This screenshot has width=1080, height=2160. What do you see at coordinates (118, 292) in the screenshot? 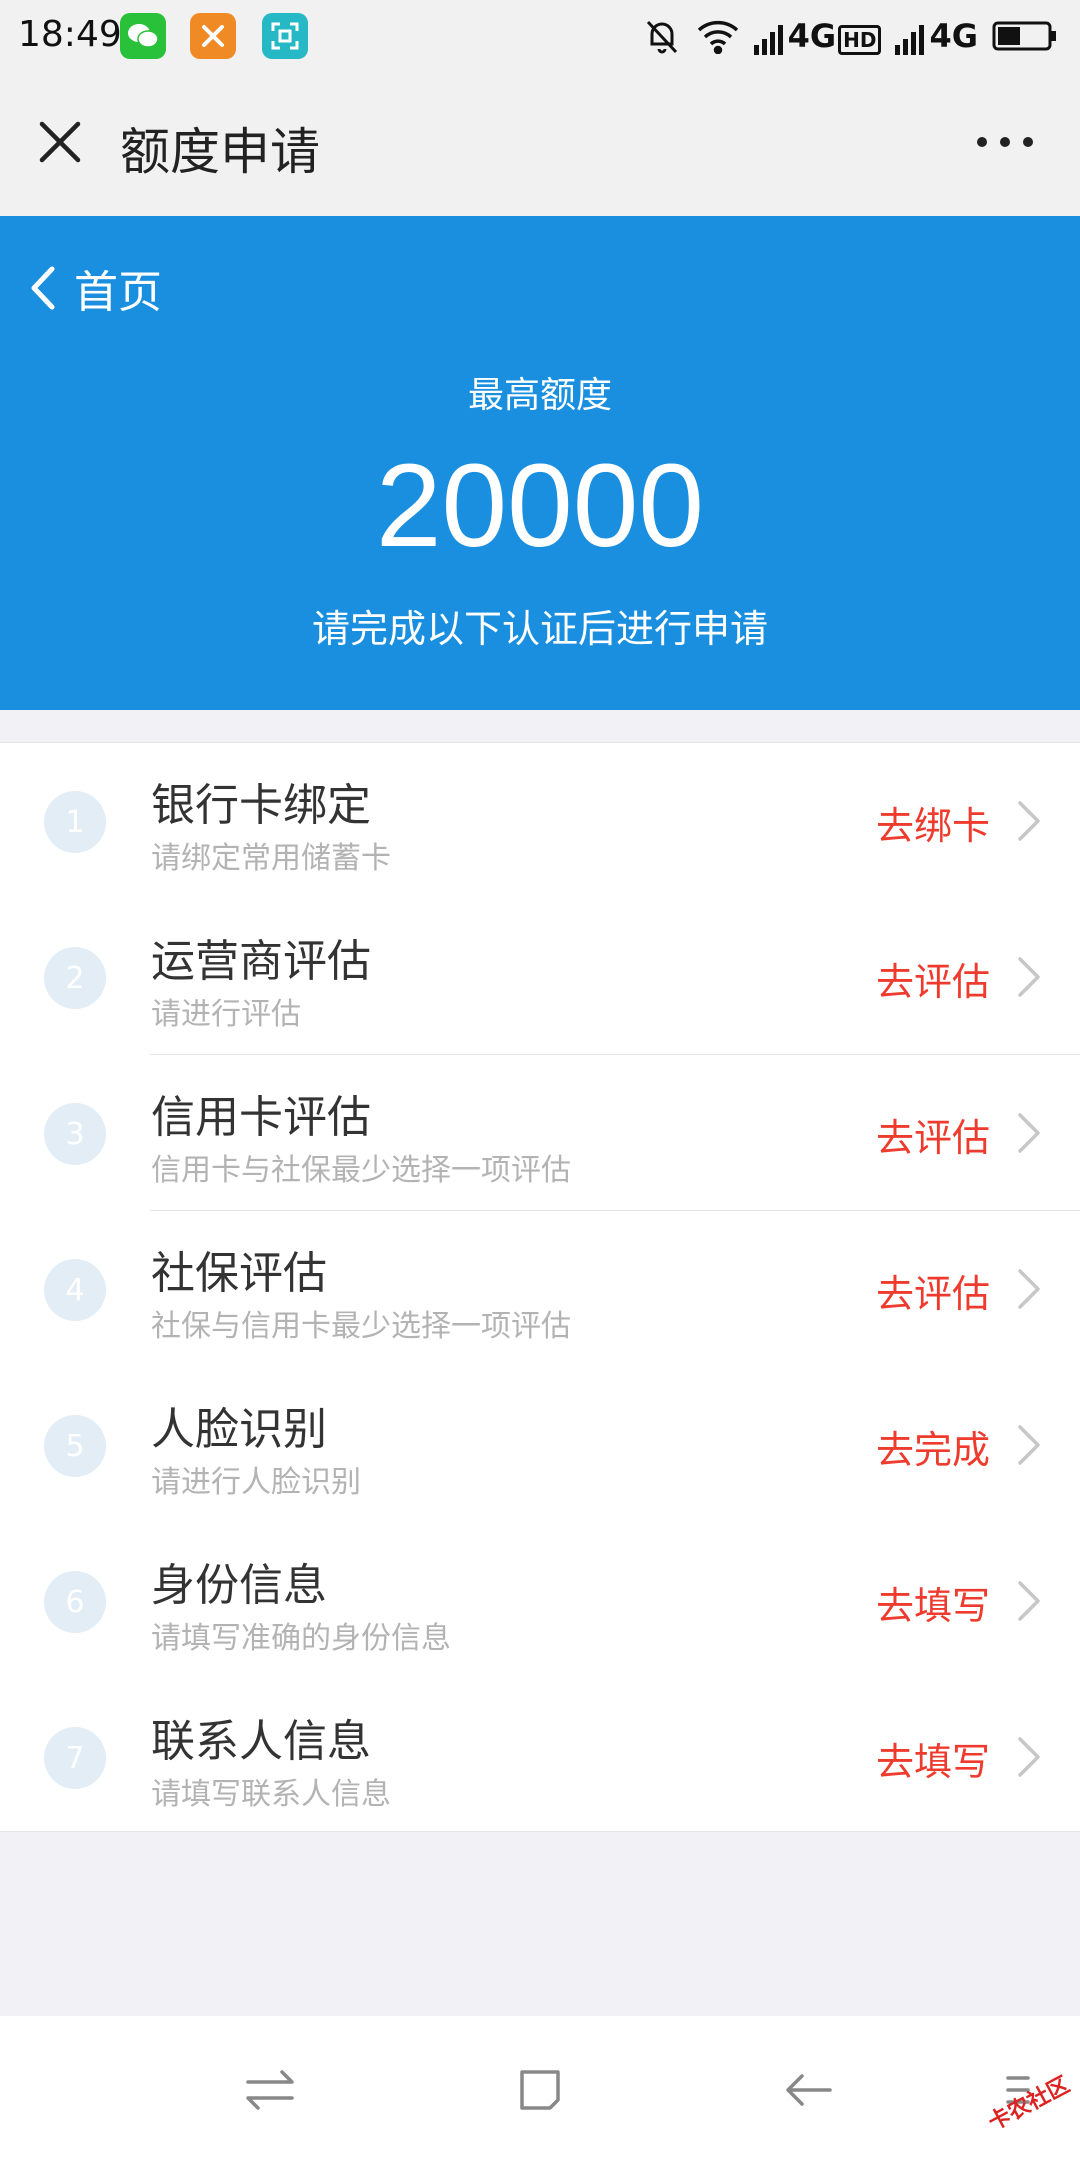
I see `back-home-label: 首页` at bounding box center [118, 292].